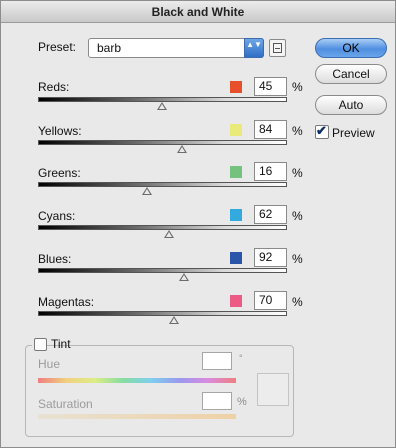 The image size is (396, 448). Describe the element at coordinates (297, 87) in the screenshot. I see `reds-percent: %` at that location.